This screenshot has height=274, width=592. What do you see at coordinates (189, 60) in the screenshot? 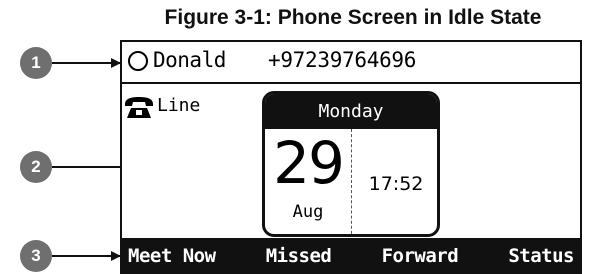
I see `user-name: Donald` at bounding box center [189, 60].